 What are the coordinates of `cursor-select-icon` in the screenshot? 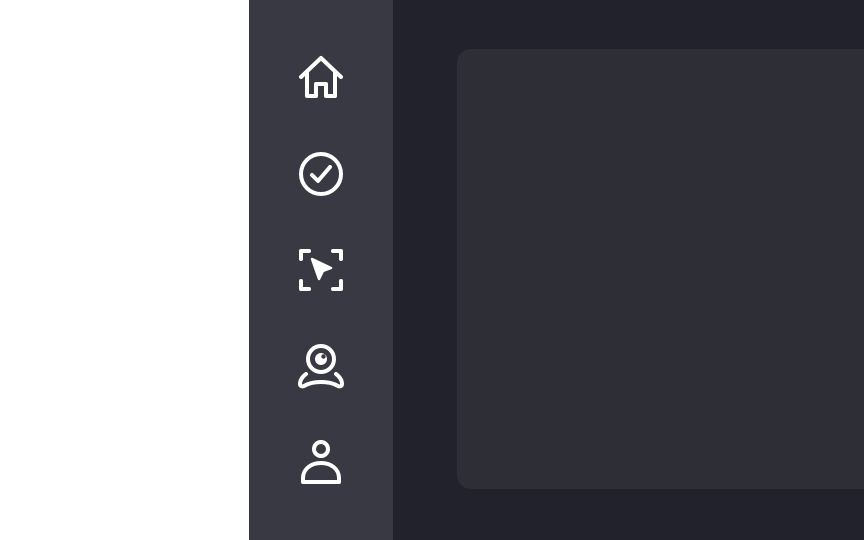 It's located at (321, 270).